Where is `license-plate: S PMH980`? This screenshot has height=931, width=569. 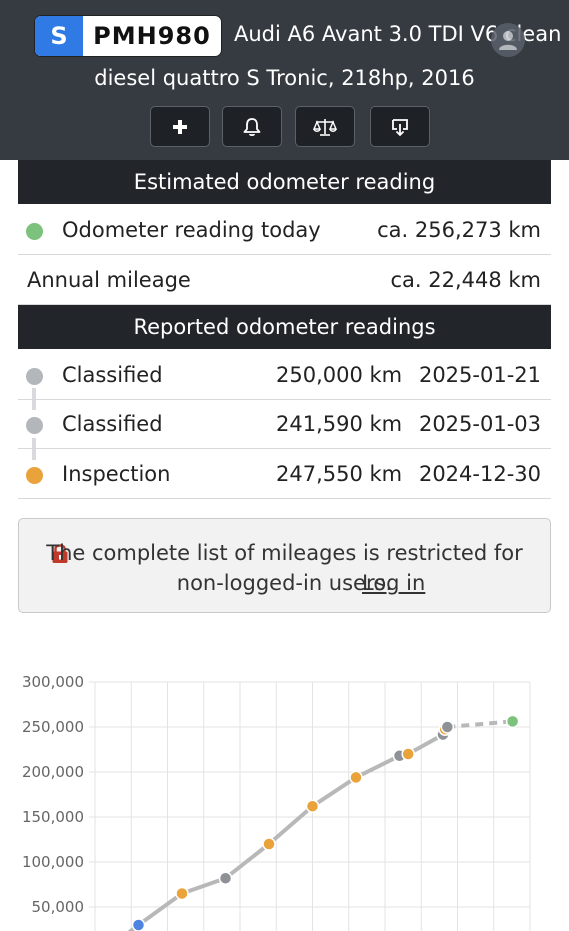
license-plate: S PMH980 is located at coordinates (128, 36).